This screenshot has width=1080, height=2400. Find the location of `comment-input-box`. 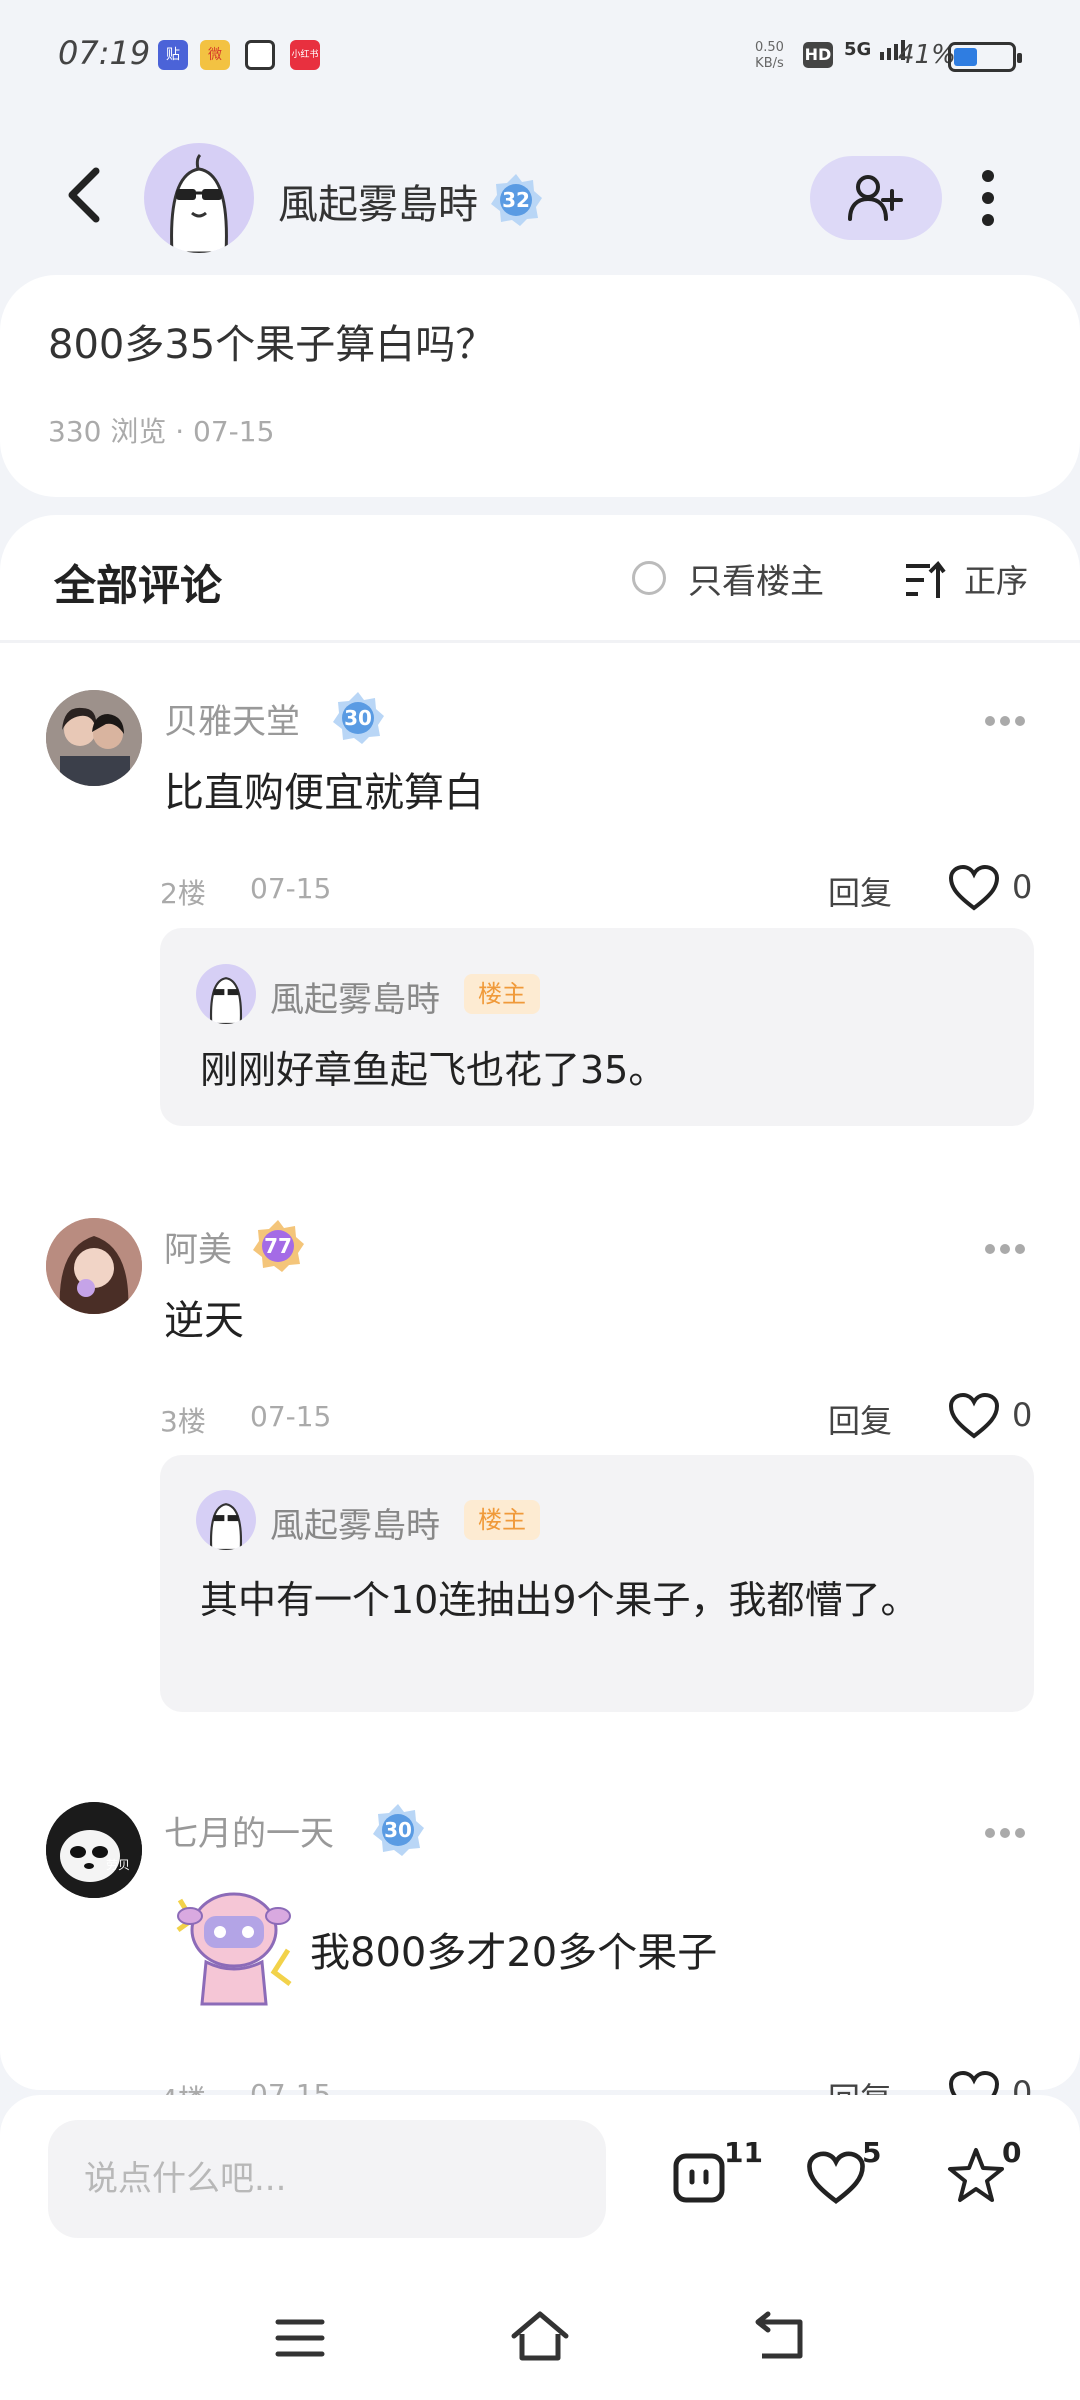

comment-input-box is located at coordinates (327, 2179).